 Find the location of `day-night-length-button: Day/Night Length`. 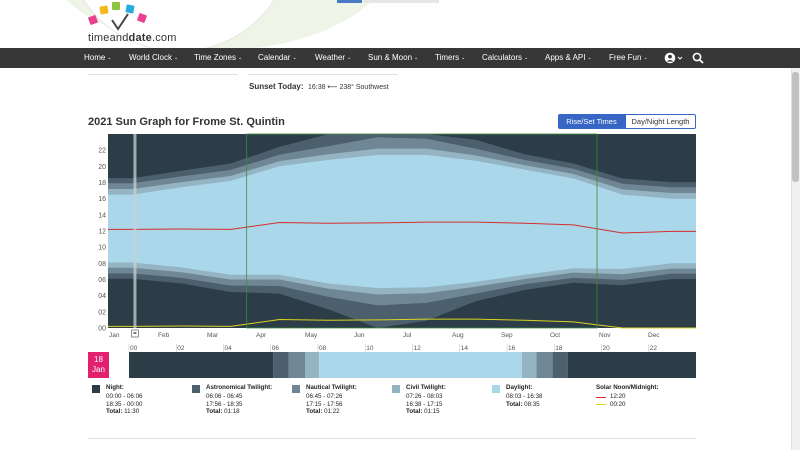

day-night-length-button: Day/Night Length is located at coordinates (660, 121).